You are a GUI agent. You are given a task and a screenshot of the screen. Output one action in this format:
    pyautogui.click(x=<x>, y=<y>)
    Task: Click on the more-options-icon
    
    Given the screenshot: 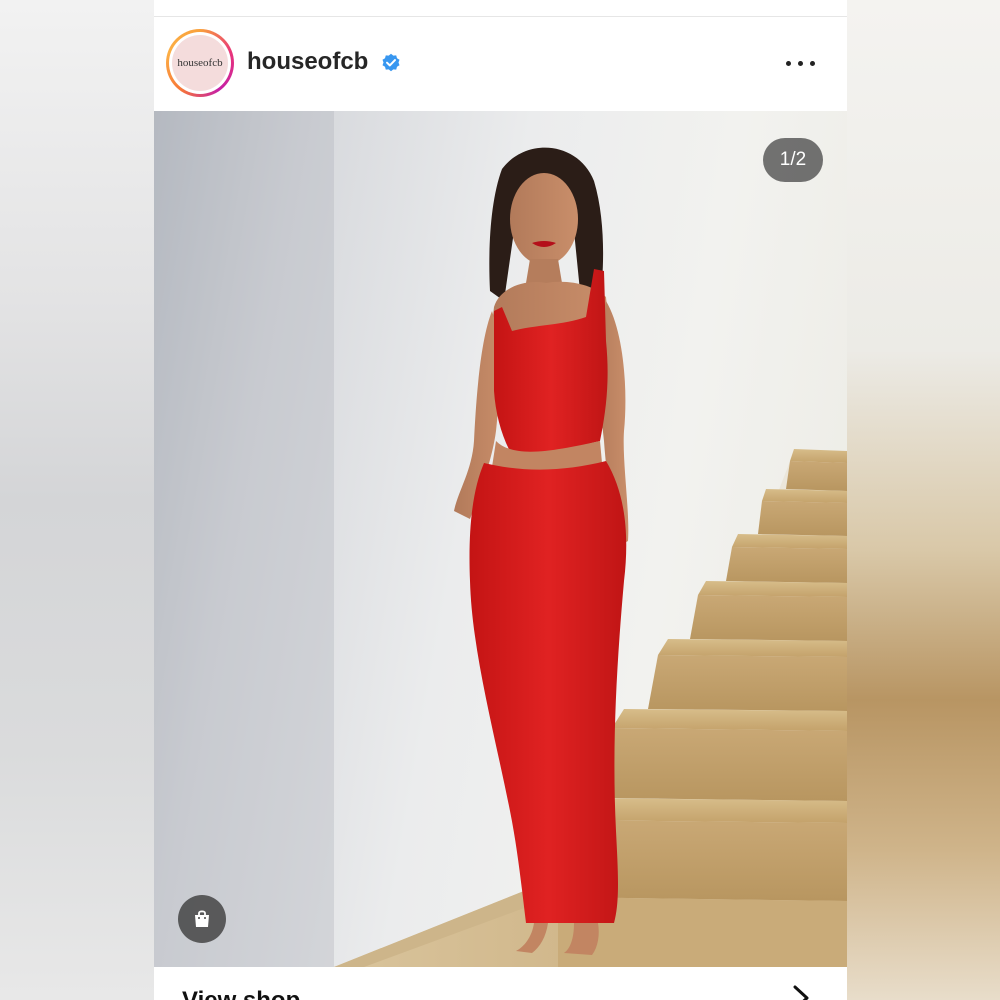 What is the action you would take?
    pyautogui.click(x=804, y=63)
    